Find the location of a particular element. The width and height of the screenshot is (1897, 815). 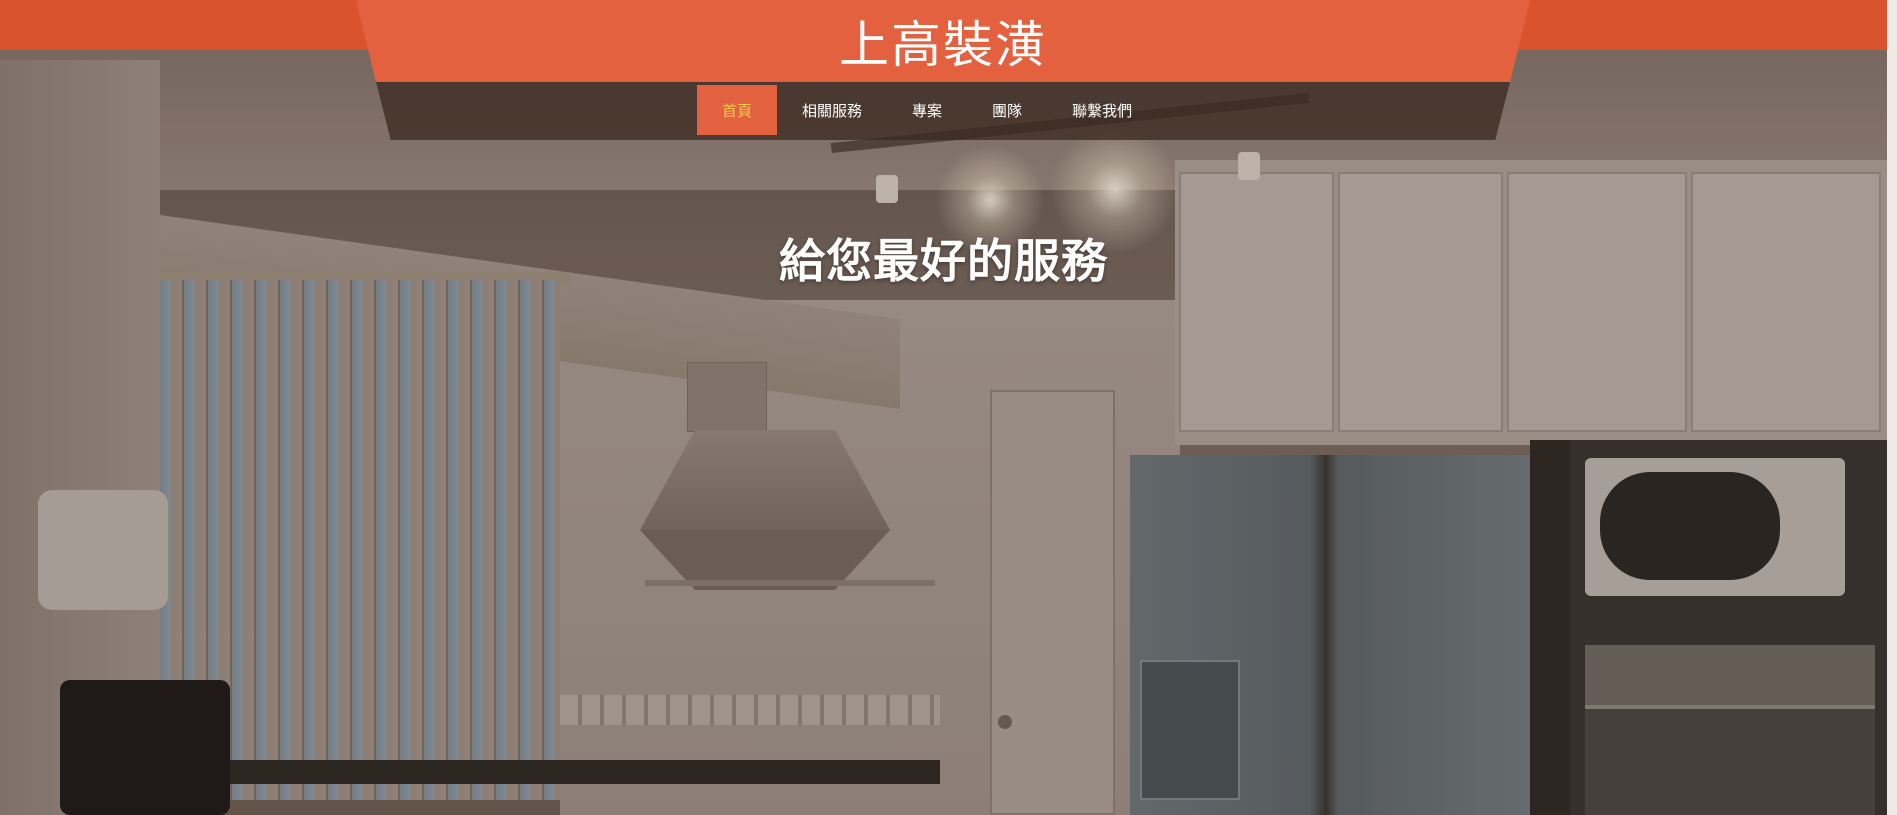

nav-item-contact: 聯繫我們 is located at coordinates (1102, 110).